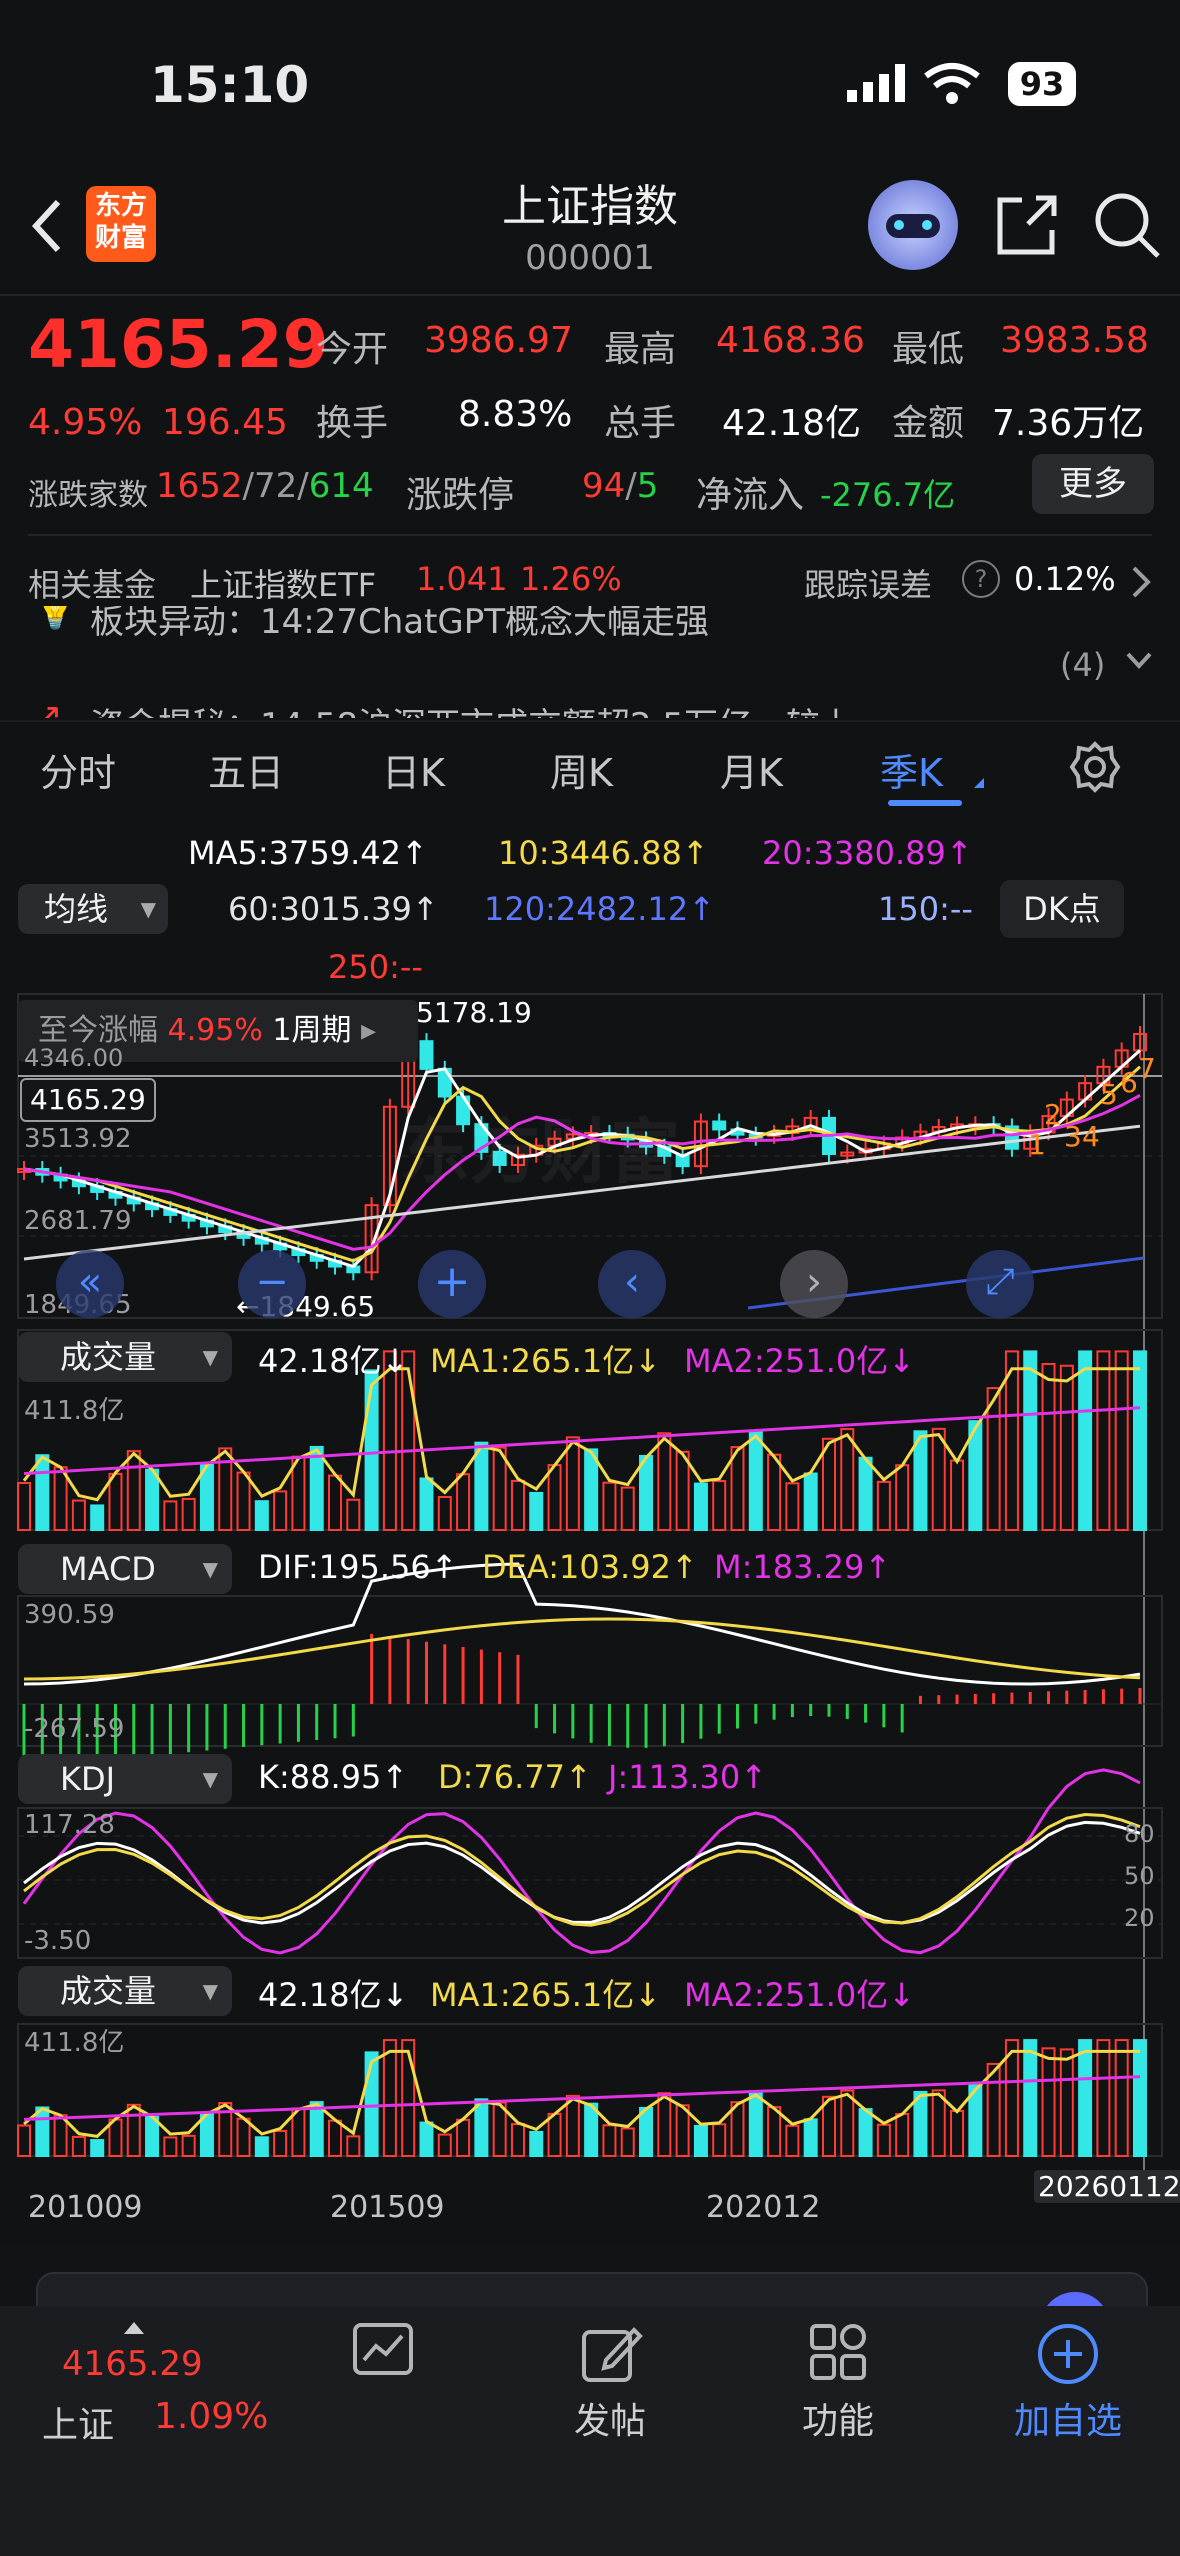 The width and height of the screenshot is (1180, 2556). What do you see at coordinates (460, 495) in the screenshot?
I see `limit-label: 涨跌停` at bounding box center [460, 495].